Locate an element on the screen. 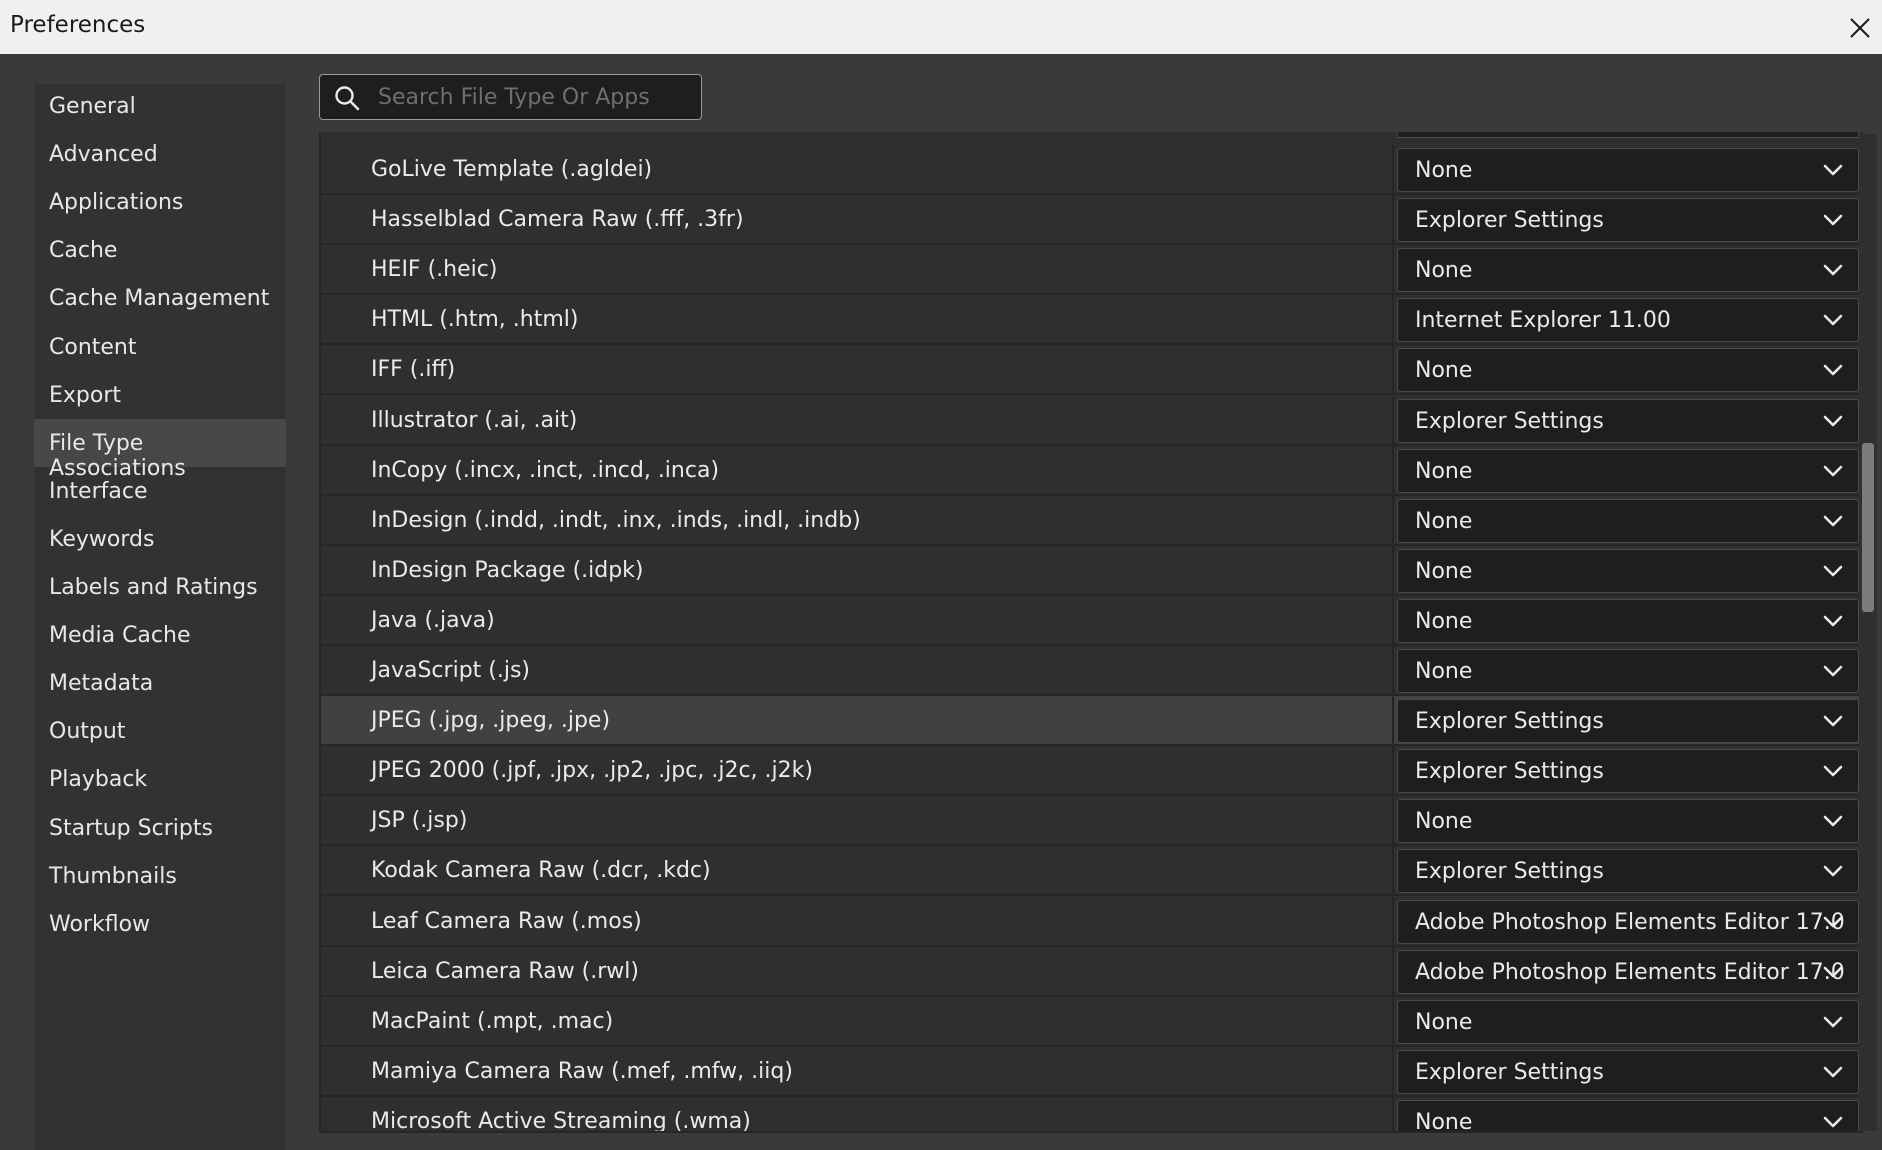 The image size is (1882, 1150). sidebar-item-metadata: Metadata is located at coordinates (160, 683).